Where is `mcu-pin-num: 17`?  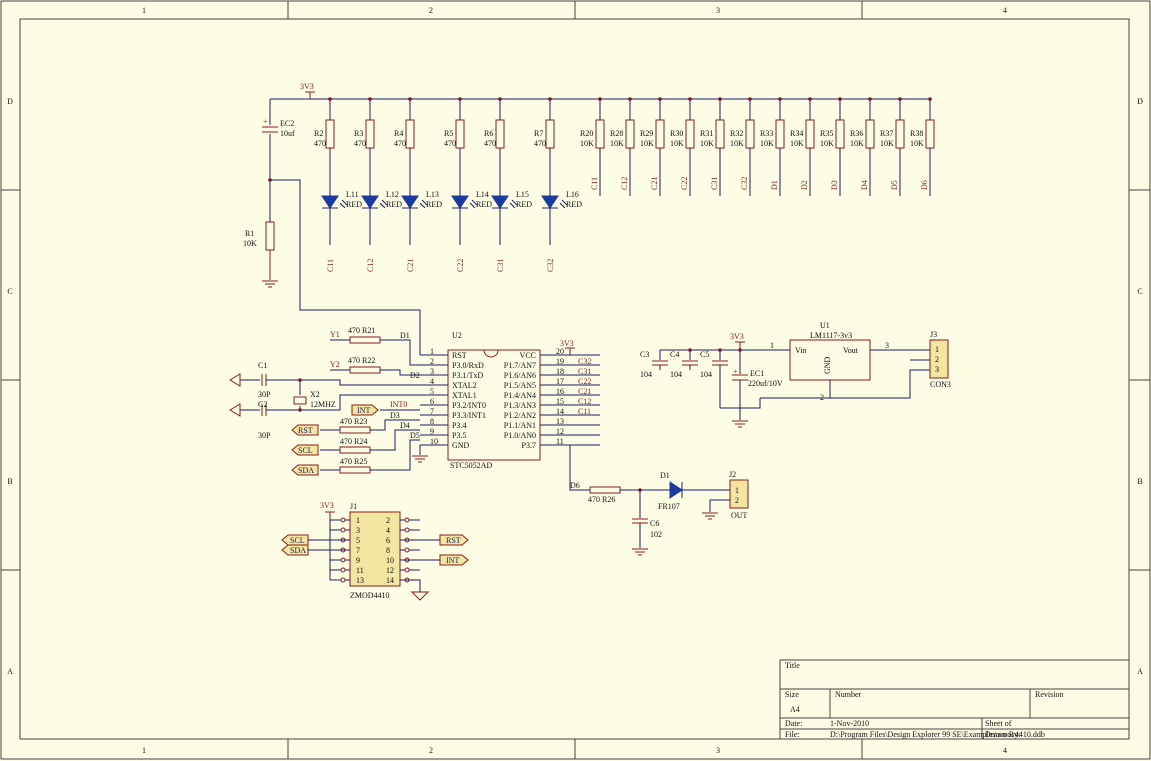
mcu-pin-num: 17 is located at coordinates (560, 381).